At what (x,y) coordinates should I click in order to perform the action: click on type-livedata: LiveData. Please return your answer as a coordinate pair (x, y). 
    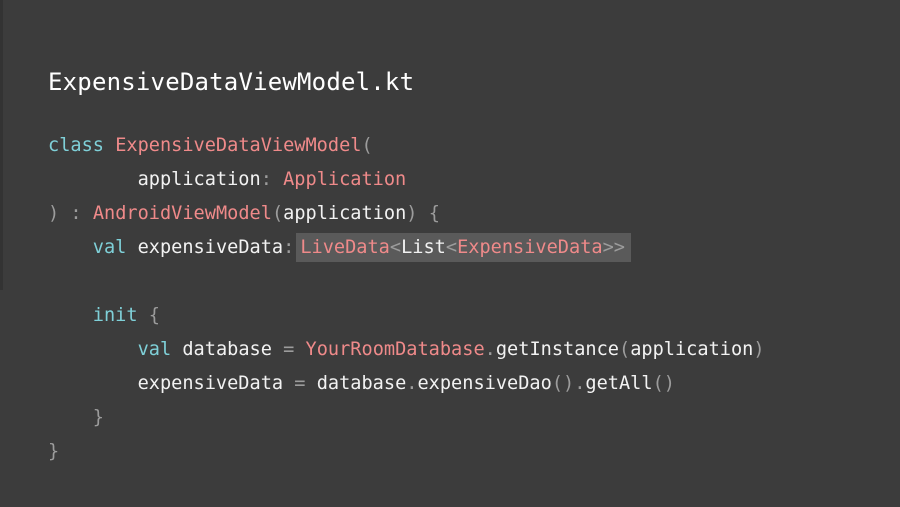
    Looking at the image, I should click on (345, 247).